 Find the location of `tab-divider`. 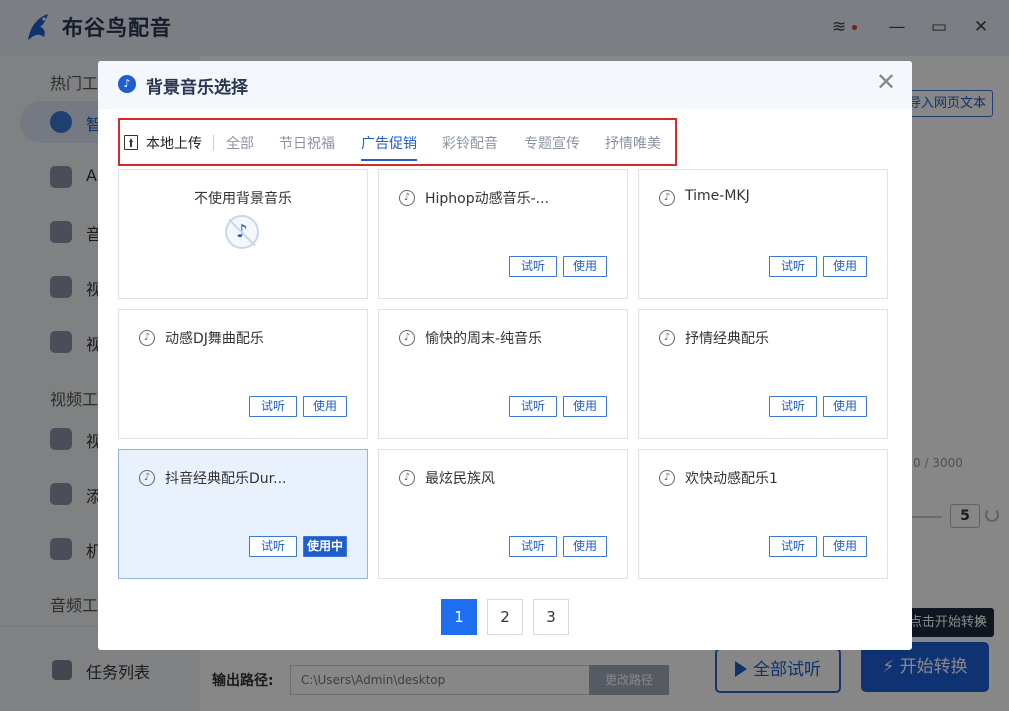

tab-divider is located at coordinates (213, 143).